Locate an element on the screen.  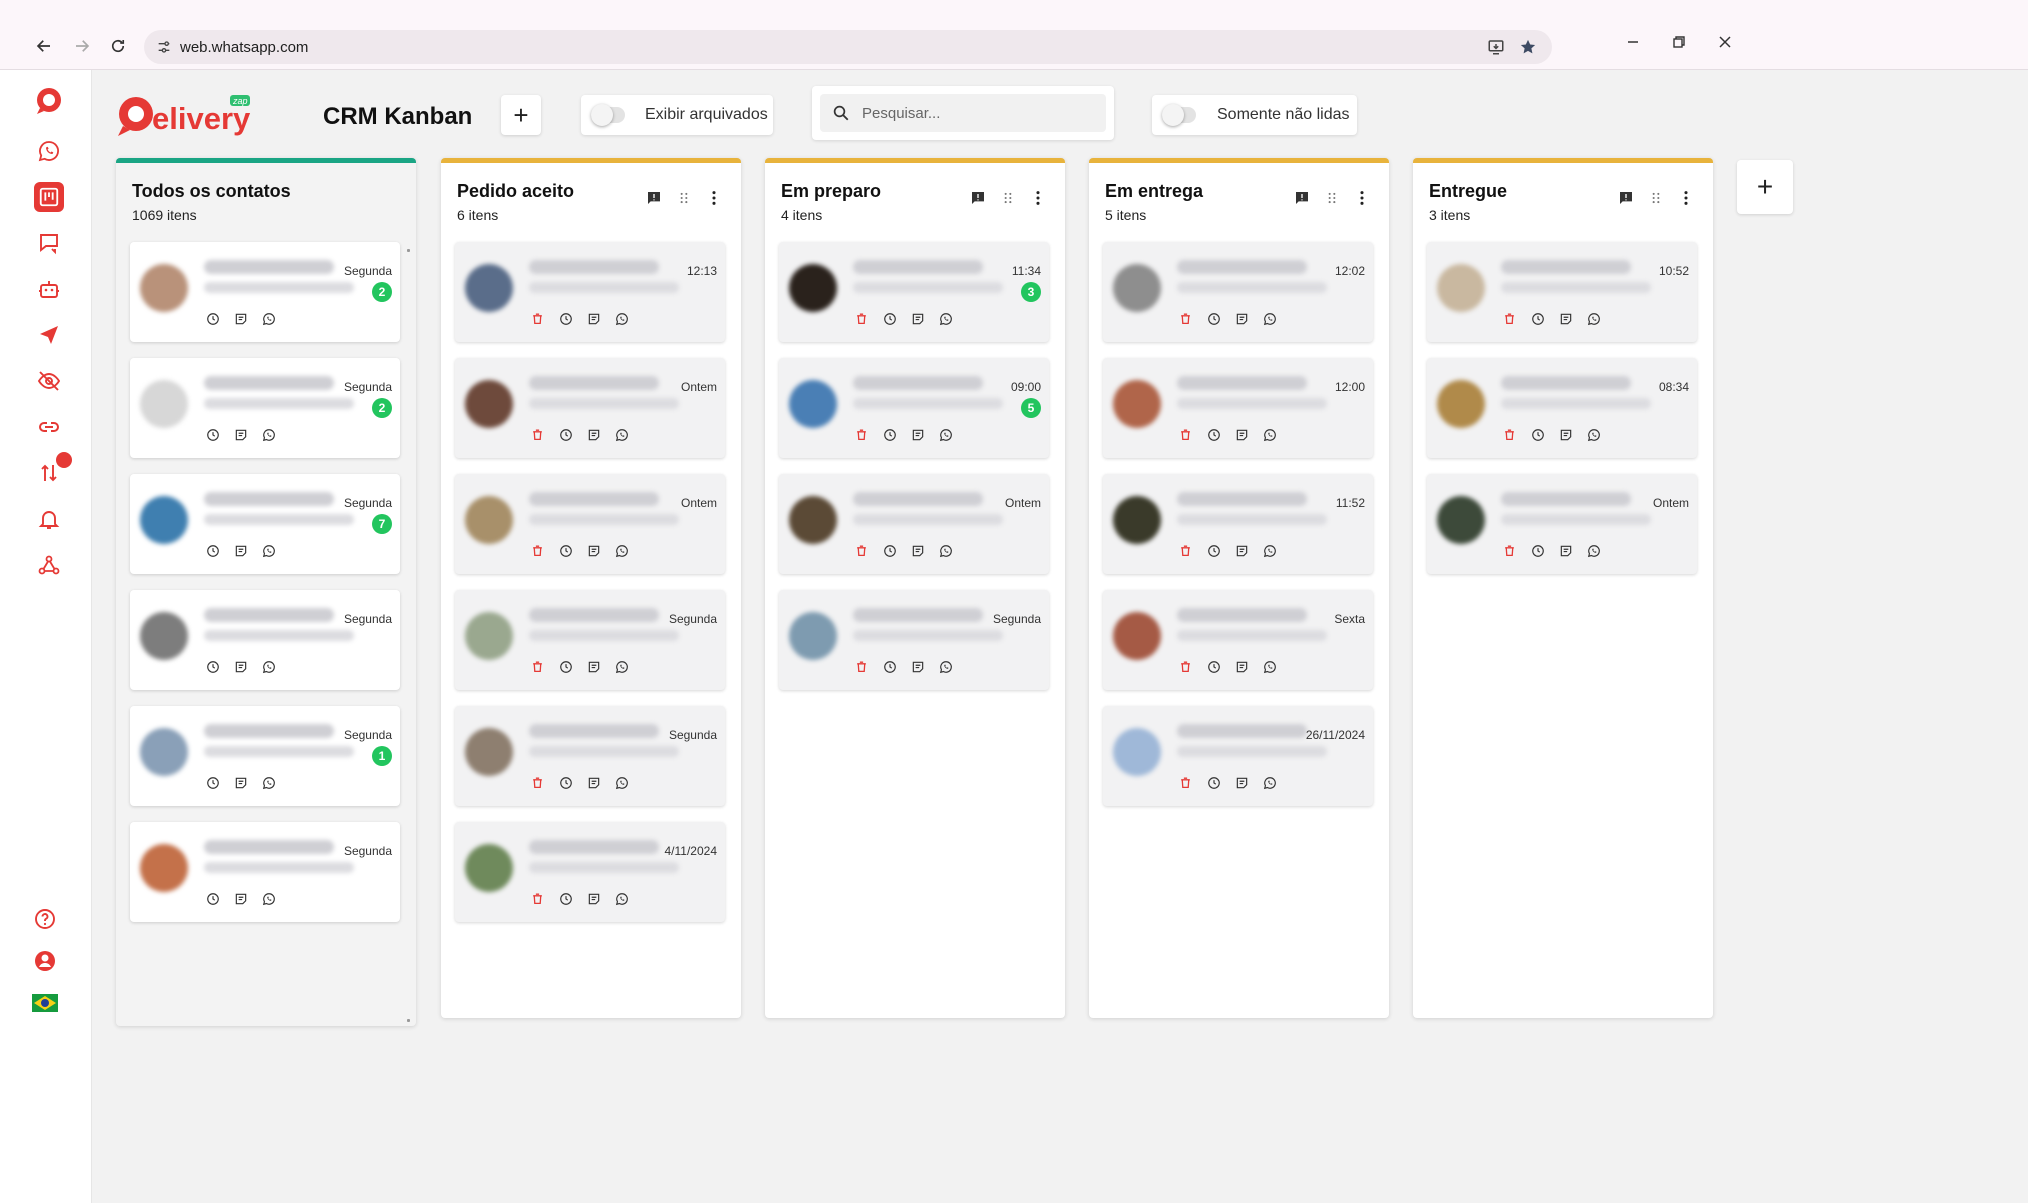
unread-toggle: Somente não lidas is located at coordinates (1254, 115).